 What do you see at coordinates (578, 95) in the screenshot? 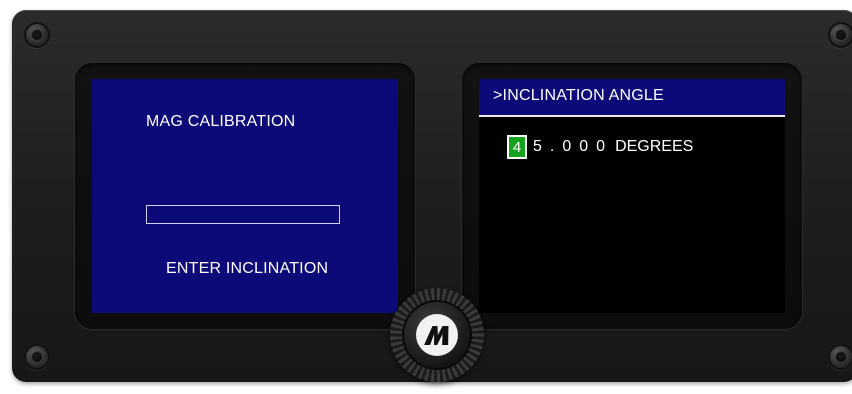
I see `right-display-header-label: >INCLINATION ANGLE` at bounding box center [578, 95].